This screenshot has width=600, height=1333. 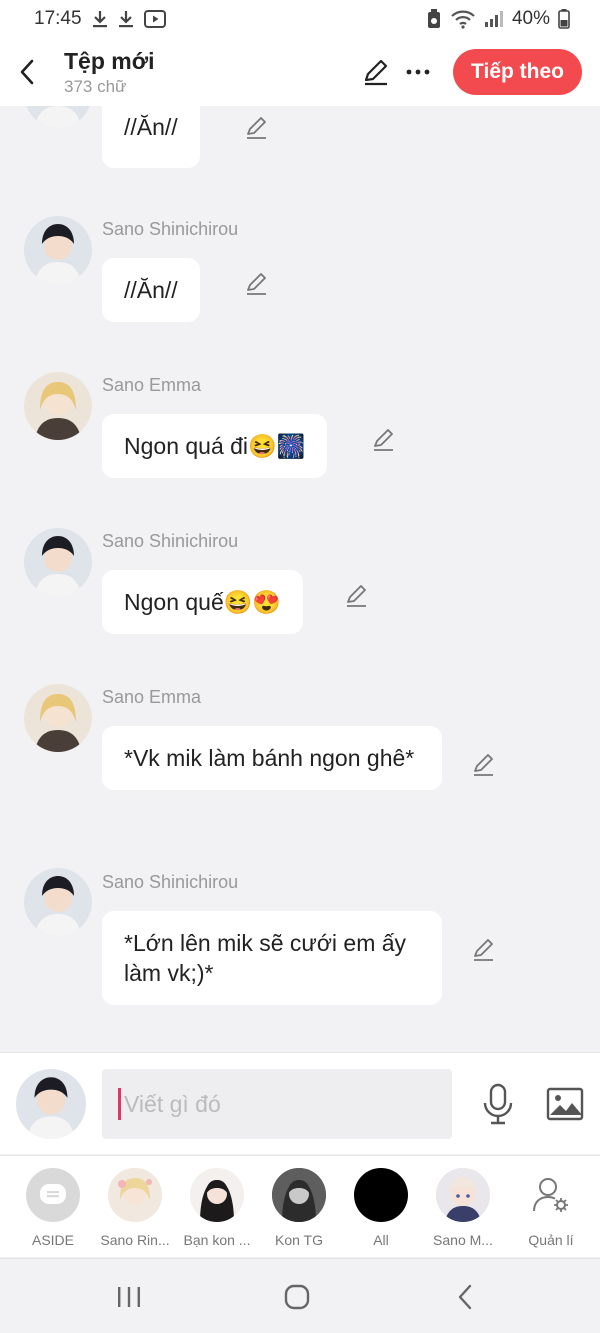 I want to click on home-icon, so click(x=297, y=1297).